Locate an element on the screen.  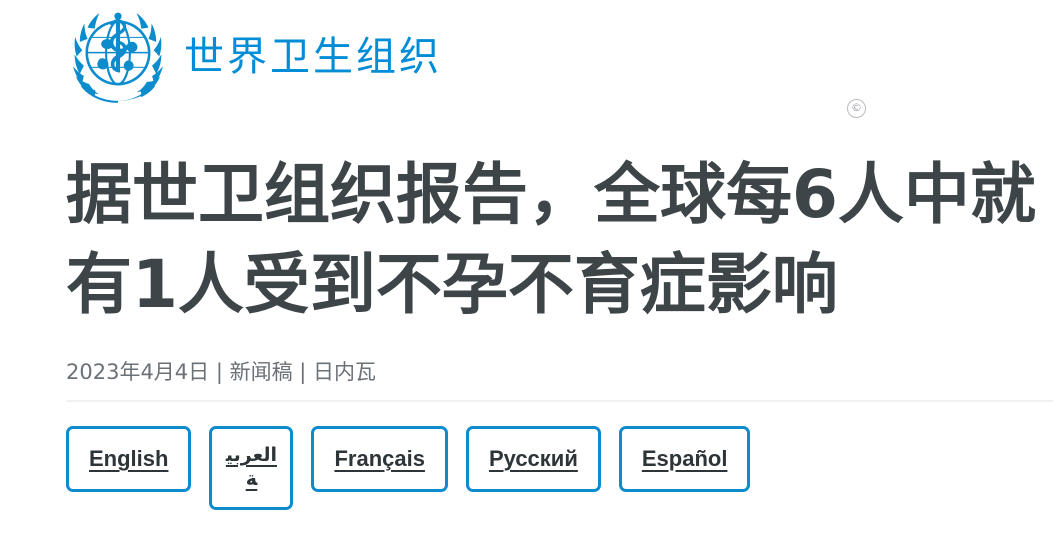
who-logo-link: 世界卫生组织 is located at coordinates (254, 57).